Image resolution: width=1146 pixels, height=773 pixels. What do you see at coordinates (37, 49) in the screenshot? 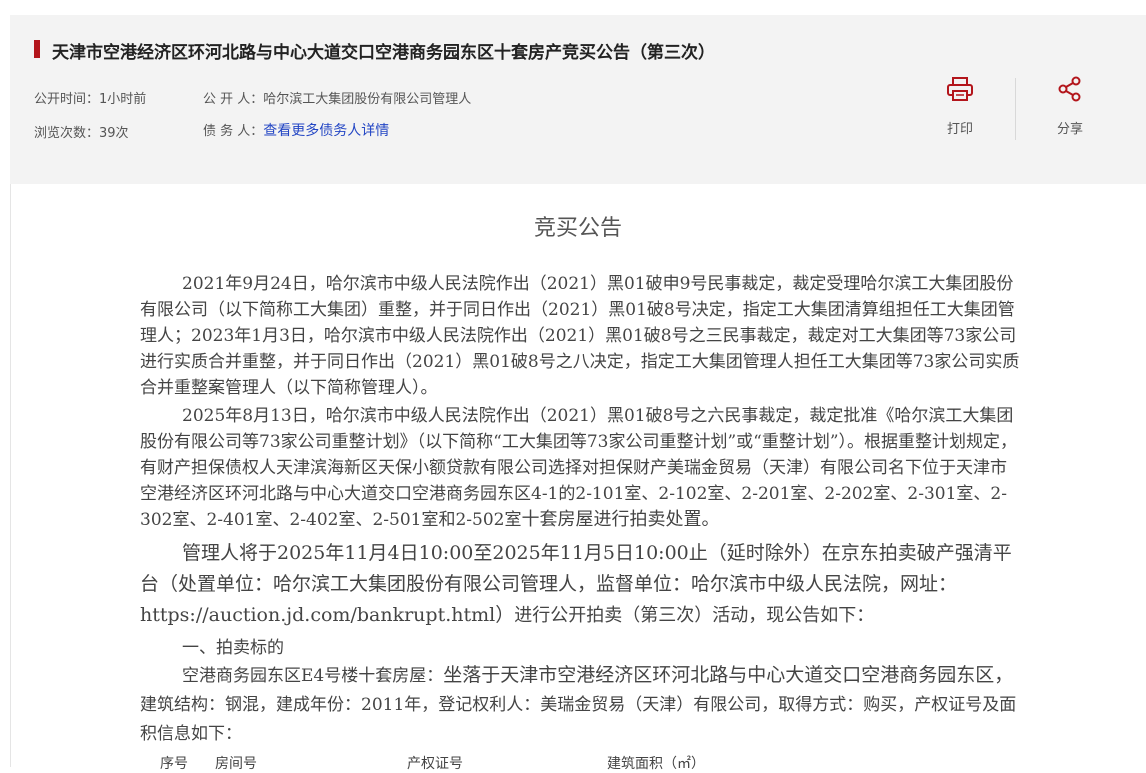
I see `title-accent-bar` at bounding box center [37, 49].